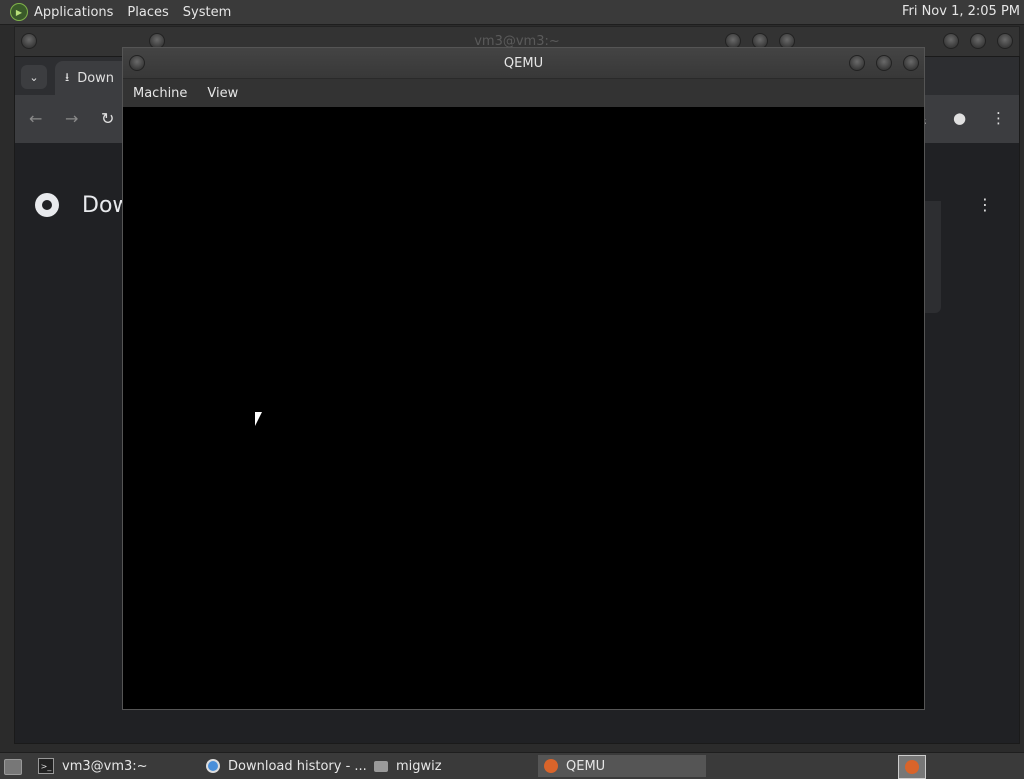 This screenshot has height=779, width=1024. What do you see at coordinates (160, 93) in the screenshot?
I see `machine-menu: Machine` at bounding box center [160, 93].